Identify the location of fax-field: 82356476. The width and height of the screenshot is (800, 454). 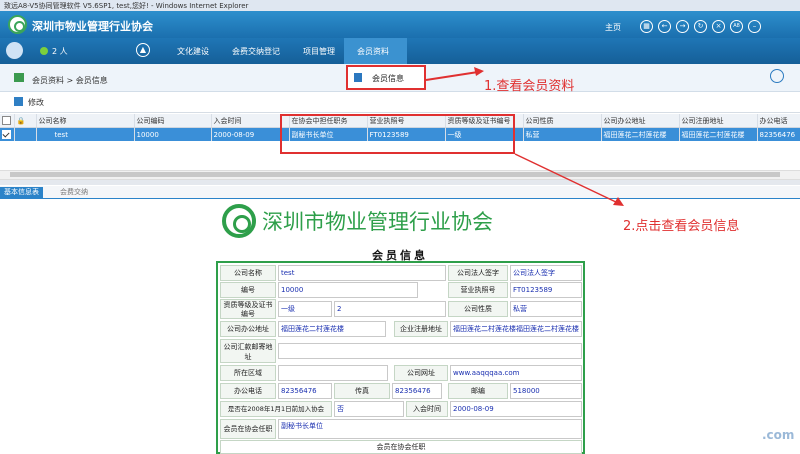
(417, 391).